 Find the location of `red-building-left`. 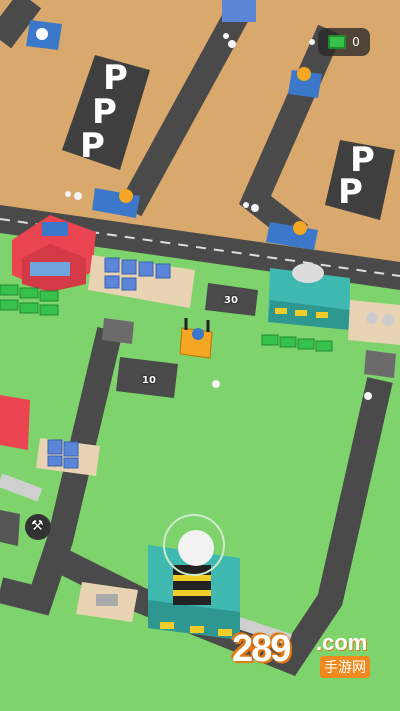

red-building-left is located at coordinates (15, 422).